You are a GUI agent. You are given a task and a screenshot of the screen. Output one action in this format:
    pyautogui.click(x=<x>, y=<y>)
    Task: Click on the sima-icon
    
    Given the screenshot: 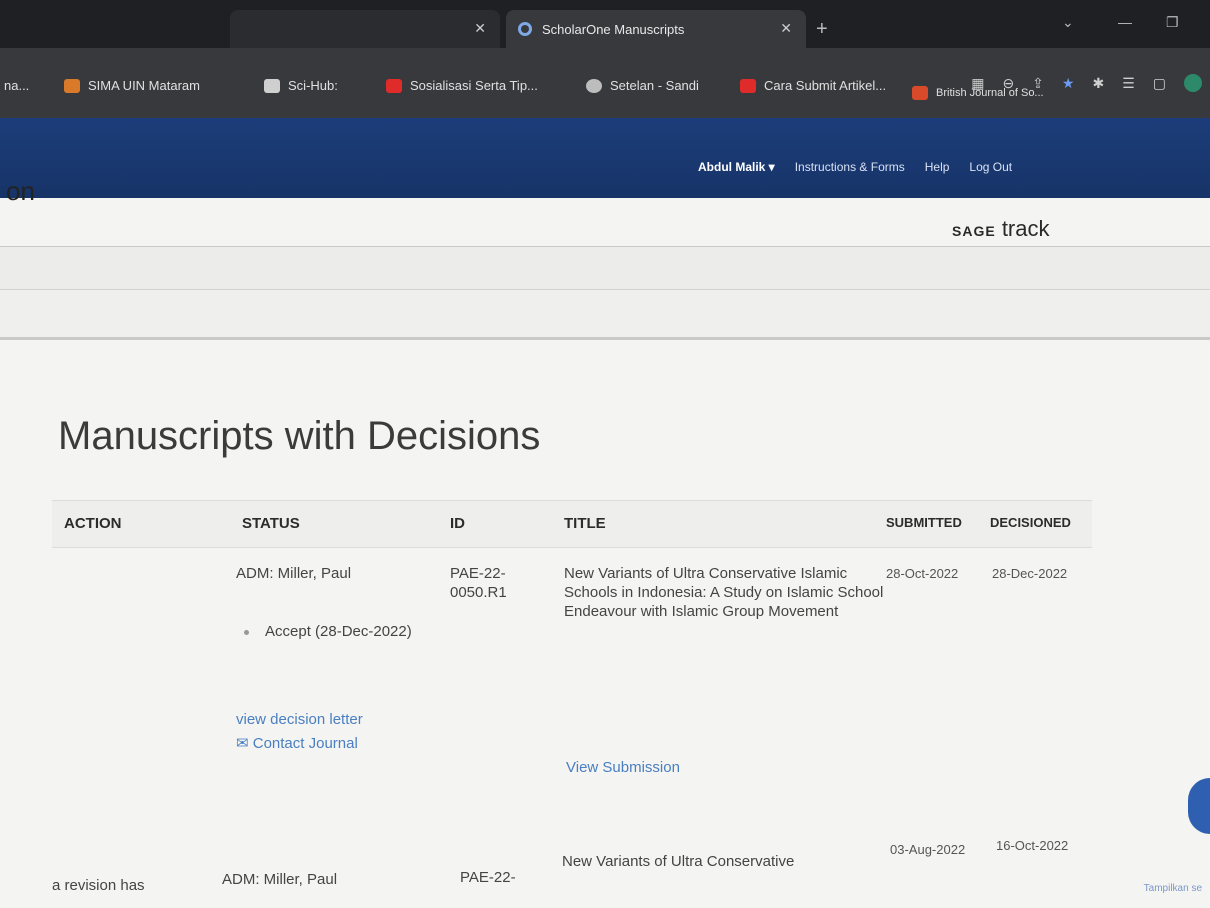 What is the action you would take?
    pyautogui.click(x=72, y=85)
    